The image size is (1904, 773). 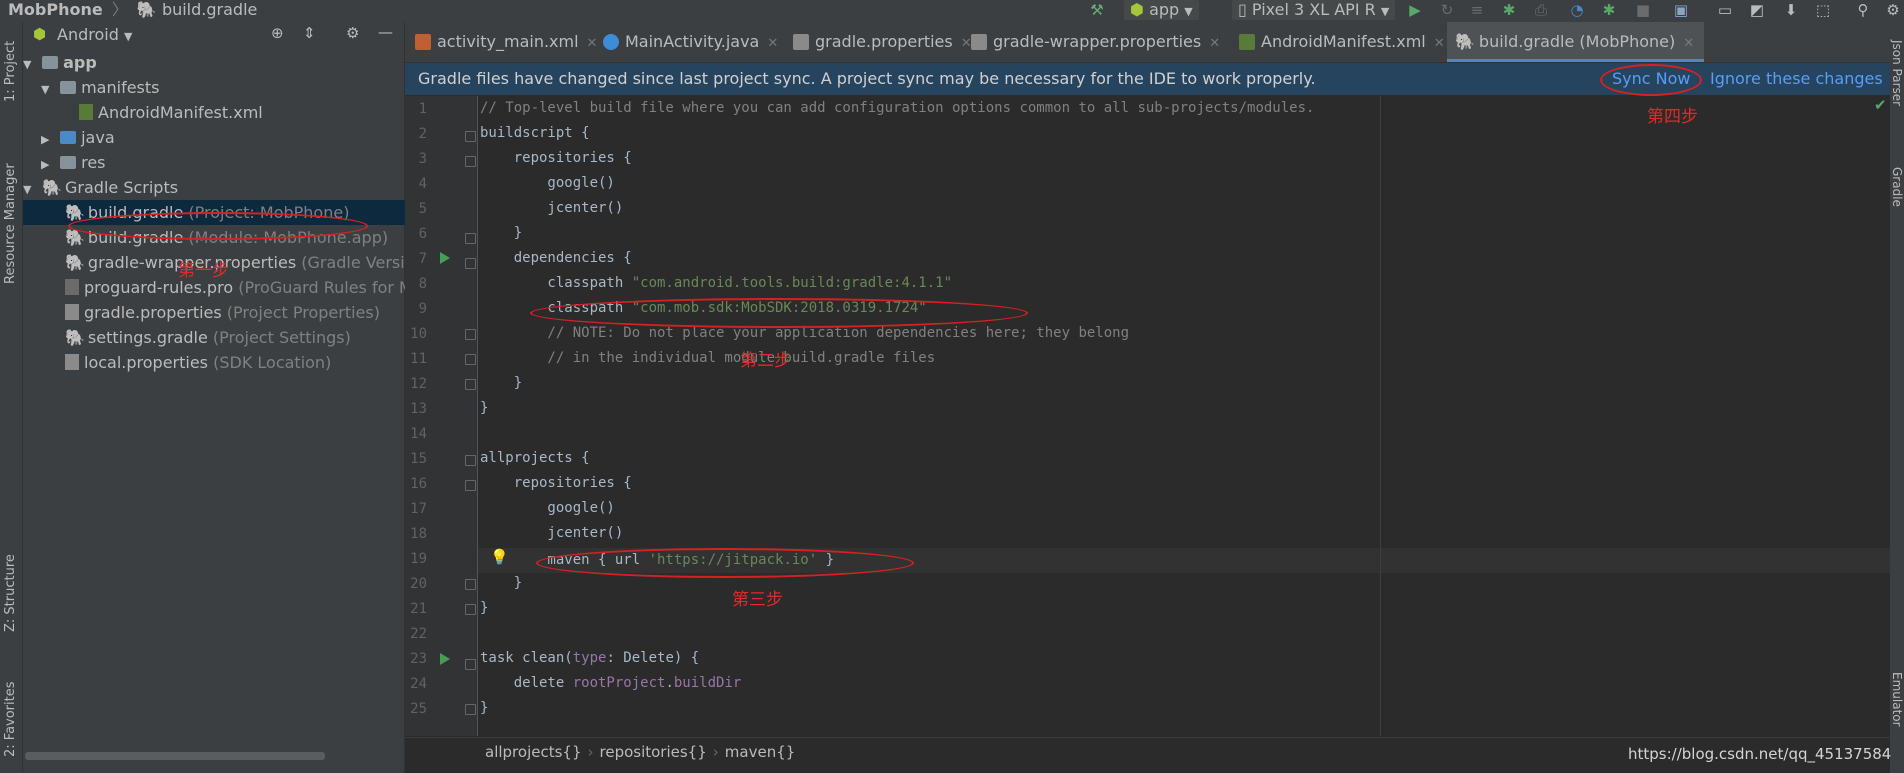 What do you see at coordinates (10, 71) in the screenshot?
I see `project-tool-tab: 1: Project` at bounding box center [10, 71].